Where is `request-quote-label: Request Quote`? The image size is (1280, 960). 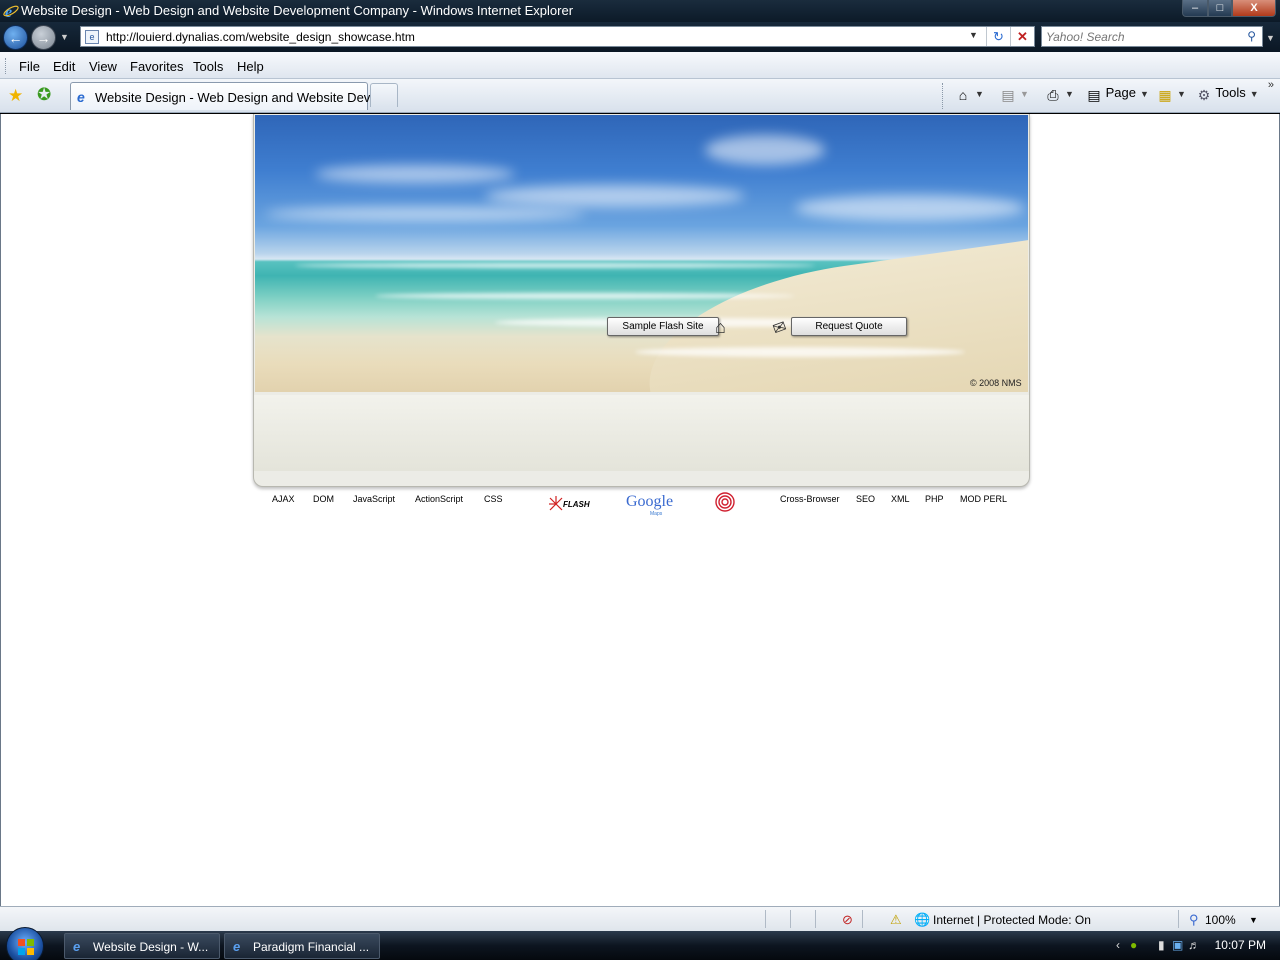
request-quote-label: Request Quote is located at coordinates (849, 326).